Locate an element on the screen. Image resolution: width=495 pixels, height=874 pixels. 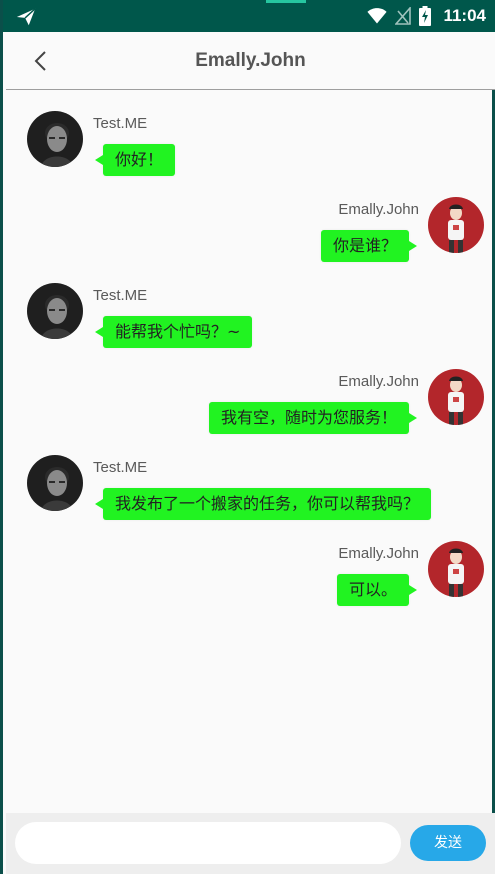
send-icon is located at coordinates (26, 17).